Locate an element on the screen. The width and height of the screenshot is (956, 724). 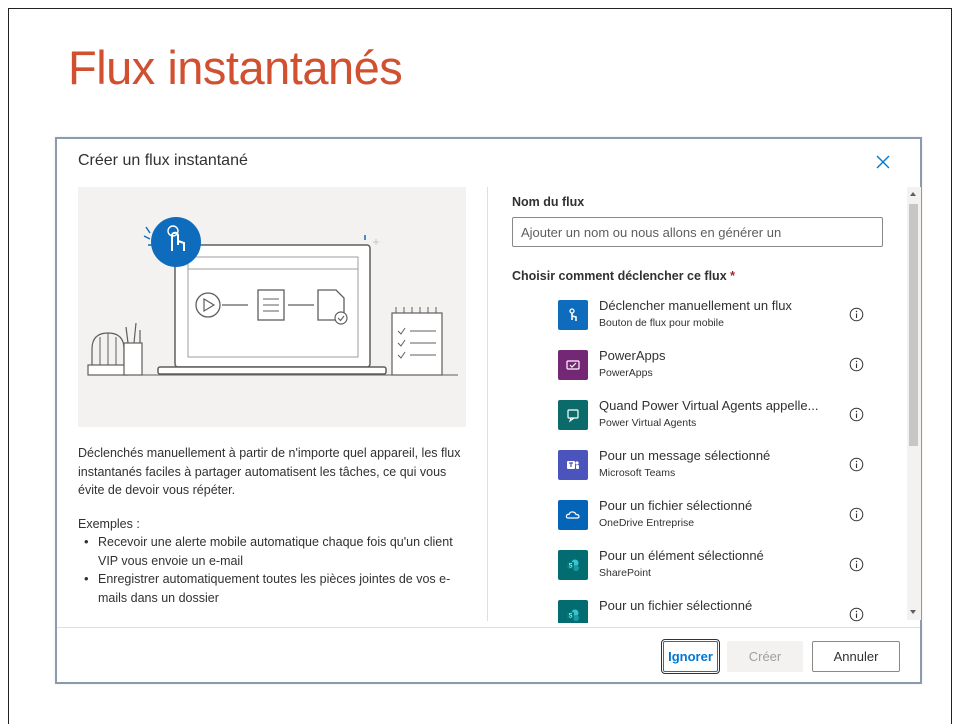
scroll-up-arrow-icon is located at coordinates (913, 194).